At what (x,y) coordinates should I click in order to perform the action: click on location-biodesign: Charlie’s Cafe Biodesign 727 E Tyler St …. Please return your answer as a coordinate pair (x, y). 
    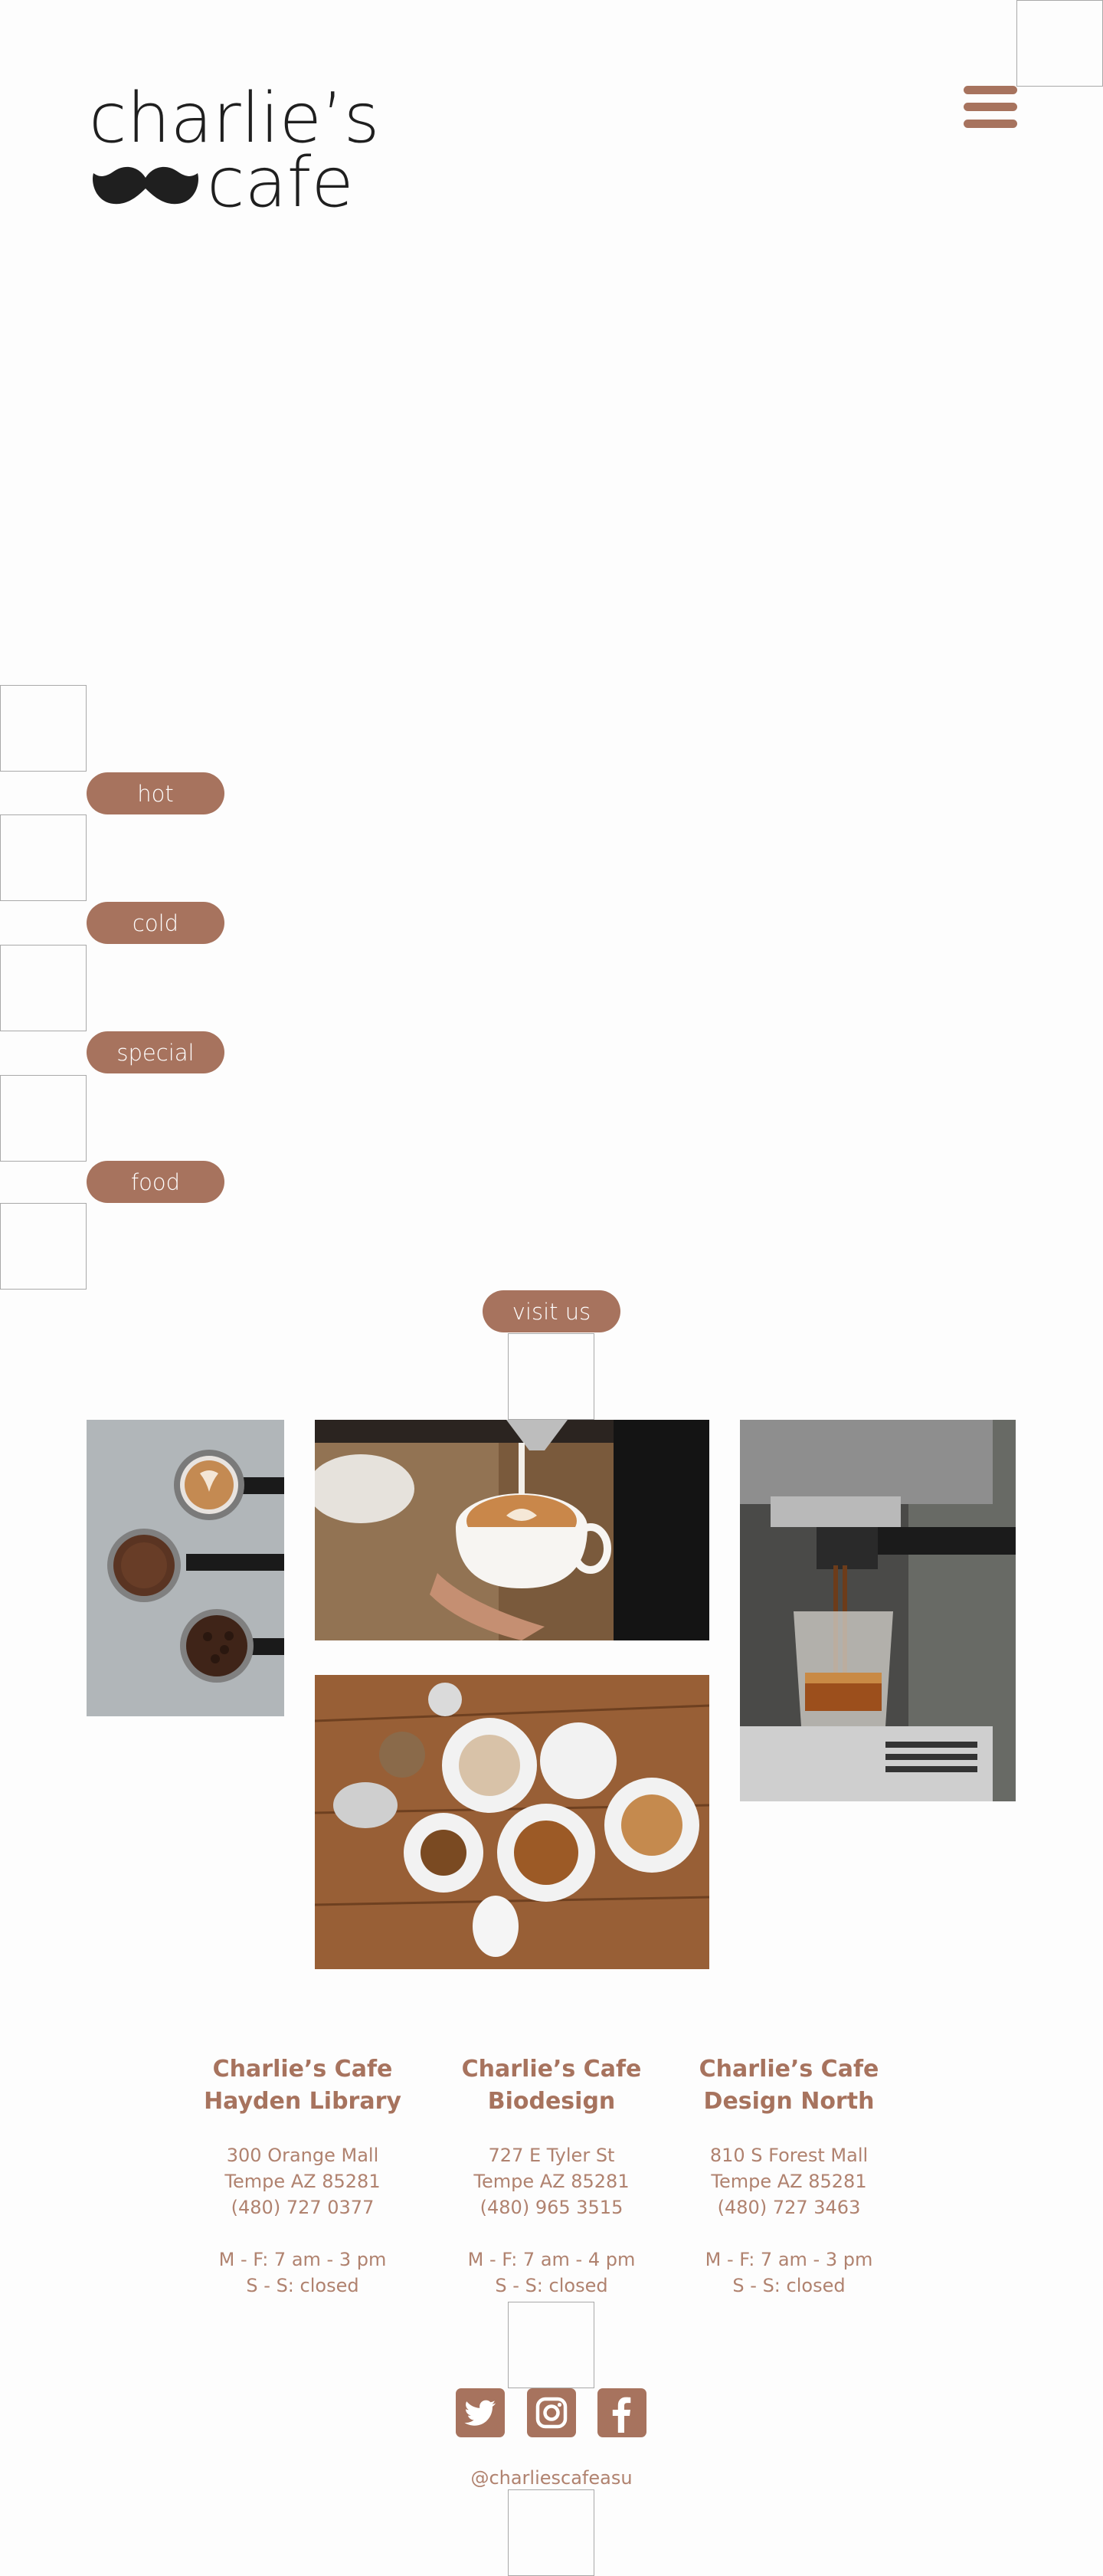
    Looking at the image, I should click on (552, 2176).